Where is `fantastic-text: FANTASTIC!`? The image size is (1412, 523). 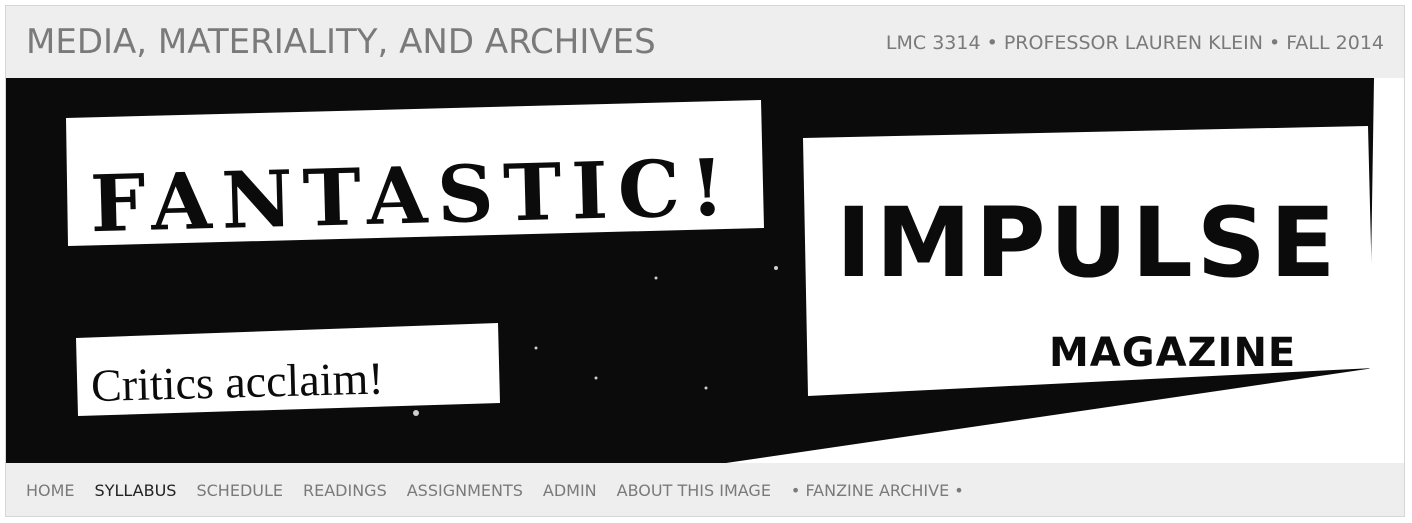
fantastic-text: FANTASTIC! is located at coordinates (412, 196).